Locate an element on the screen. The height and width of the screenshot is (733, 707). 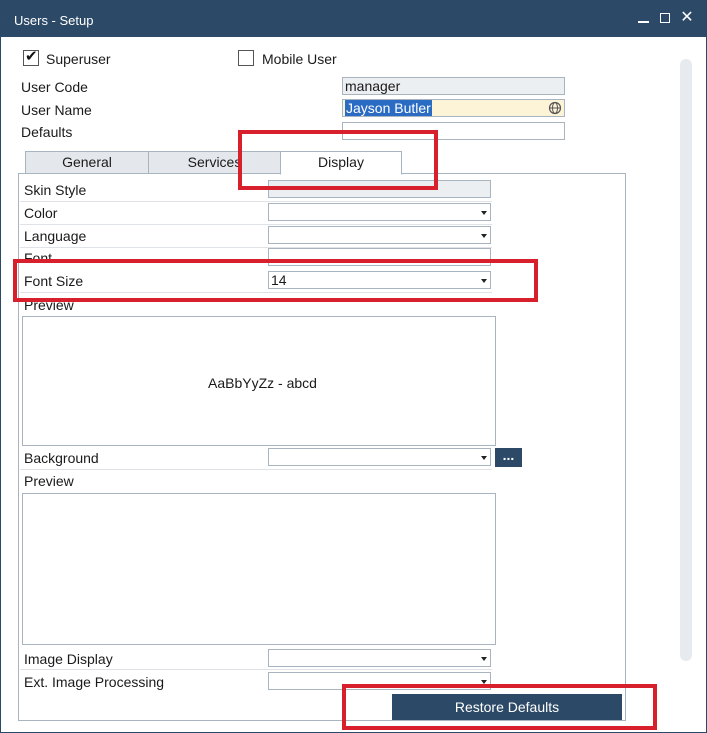
user-code-field: manager is located at coordinates (453, 86).